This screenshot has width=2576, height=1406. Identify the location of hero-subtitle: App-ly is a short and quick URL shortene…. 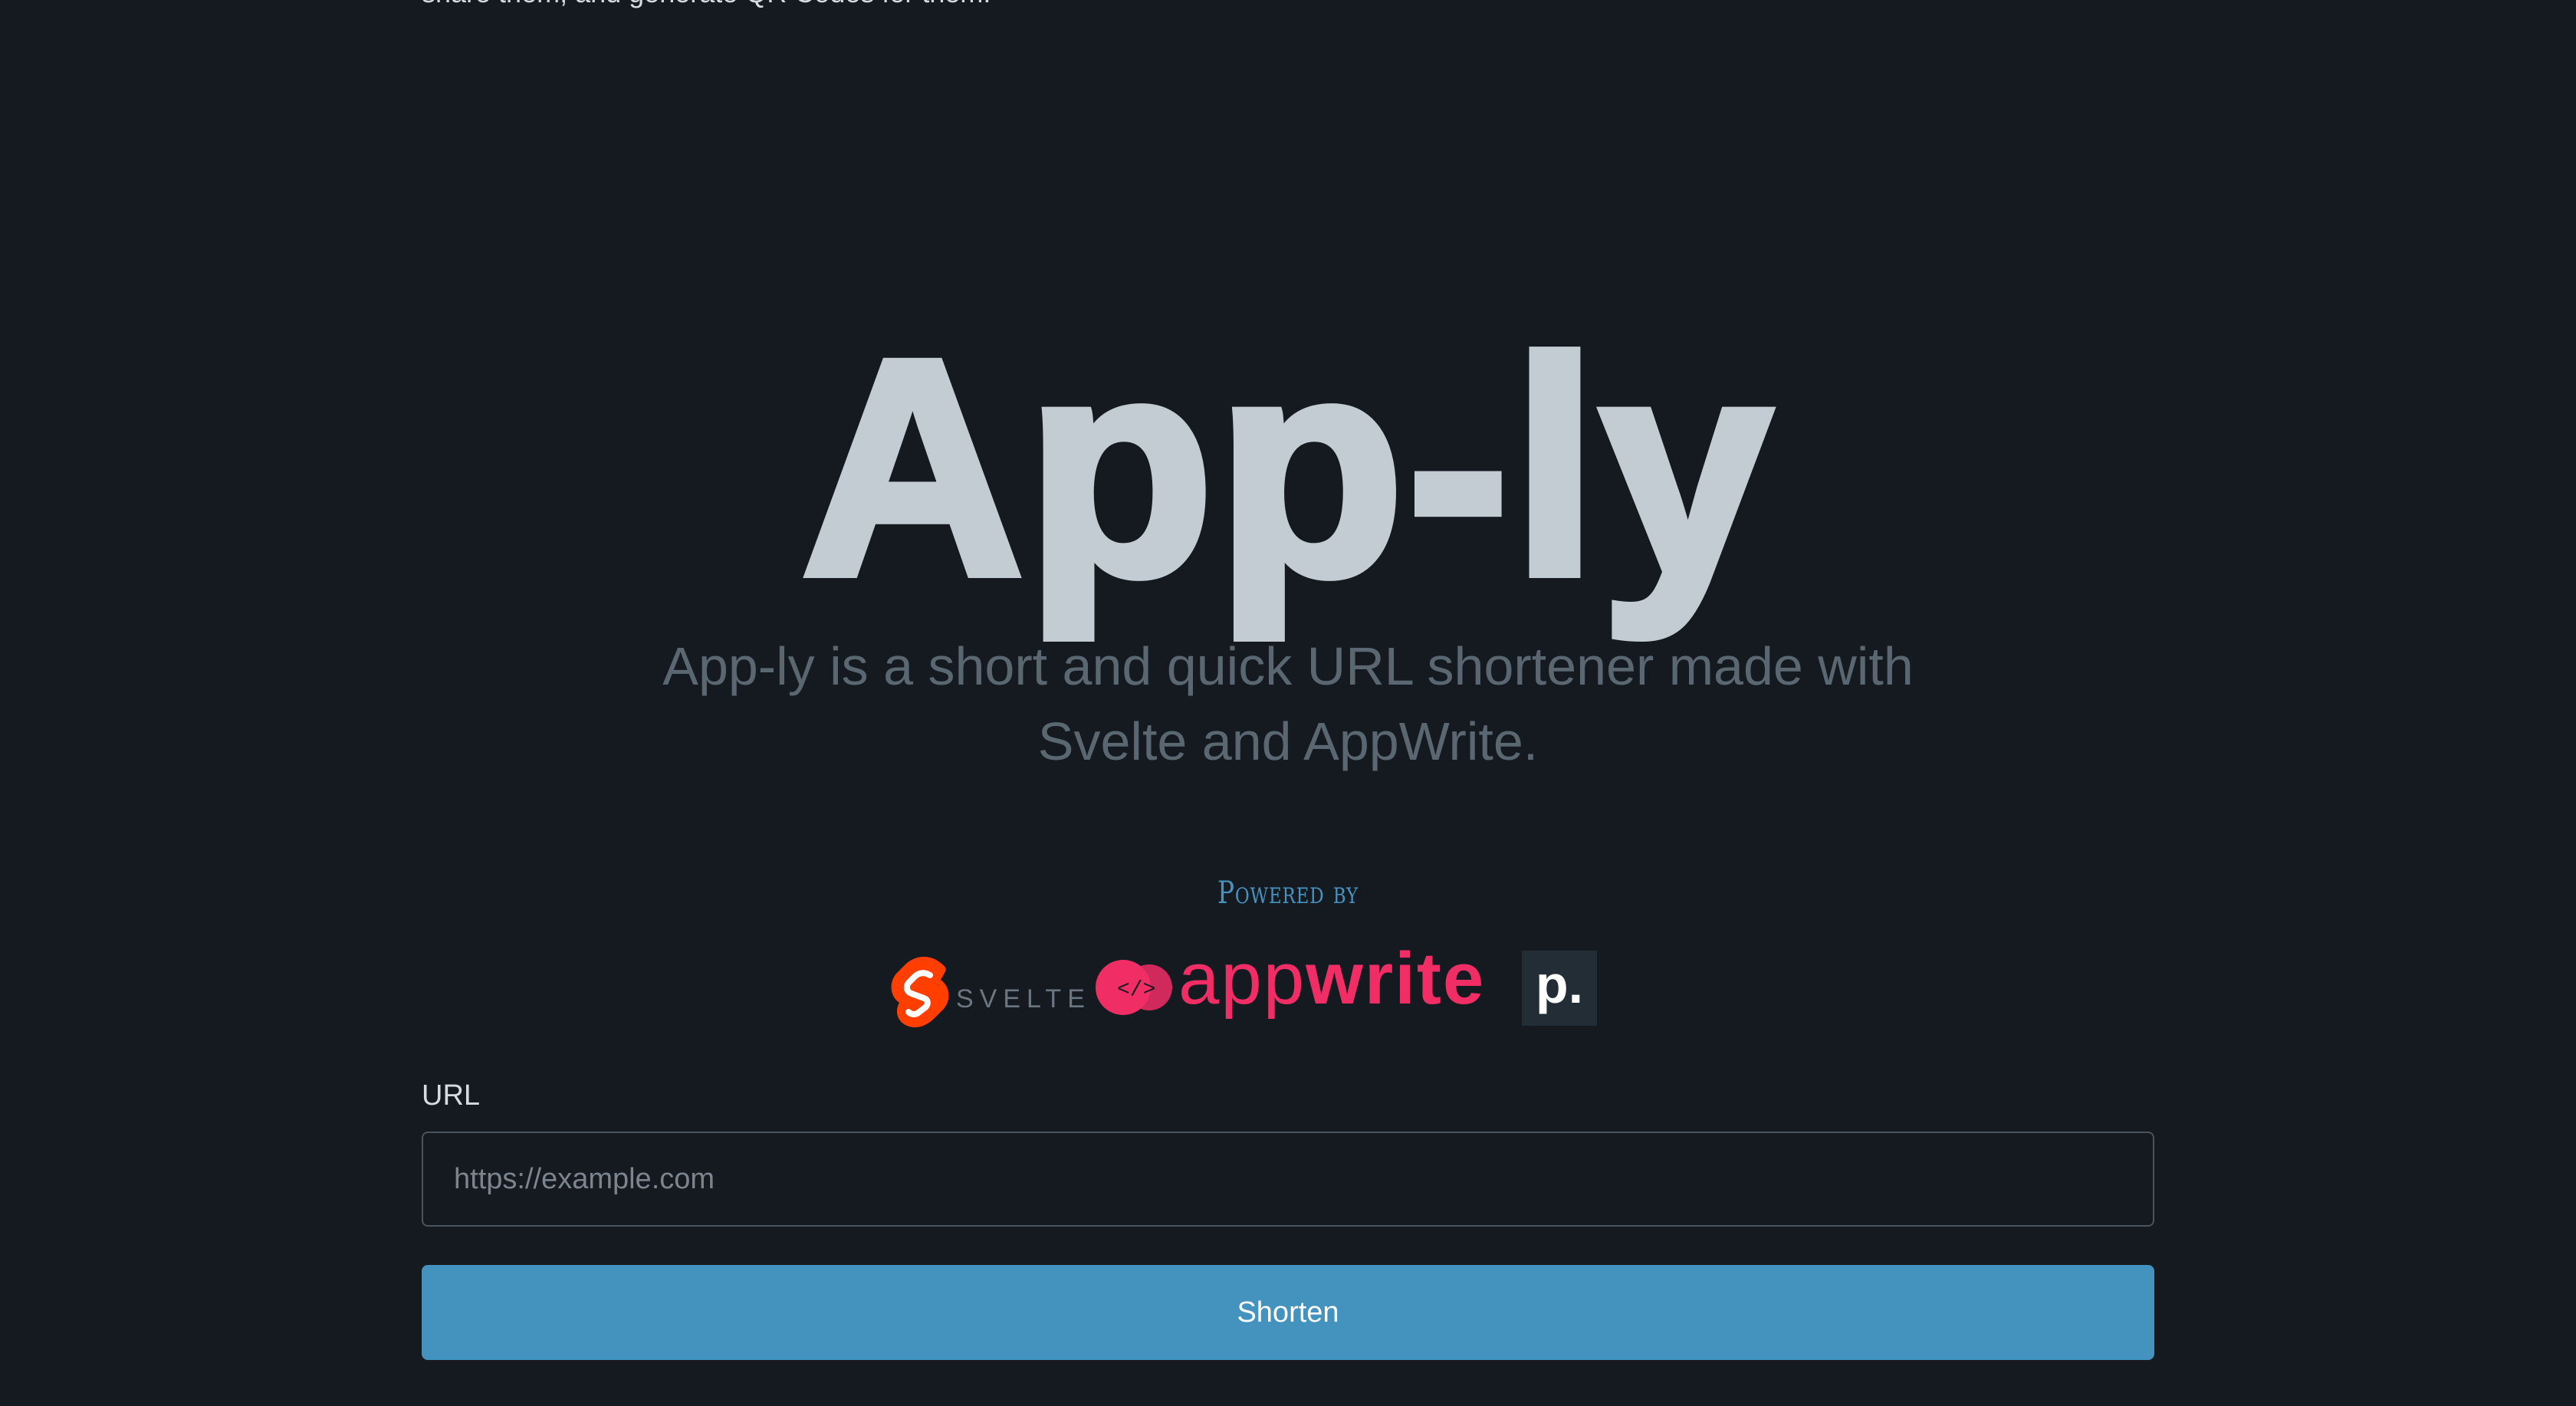
(1288, 703).